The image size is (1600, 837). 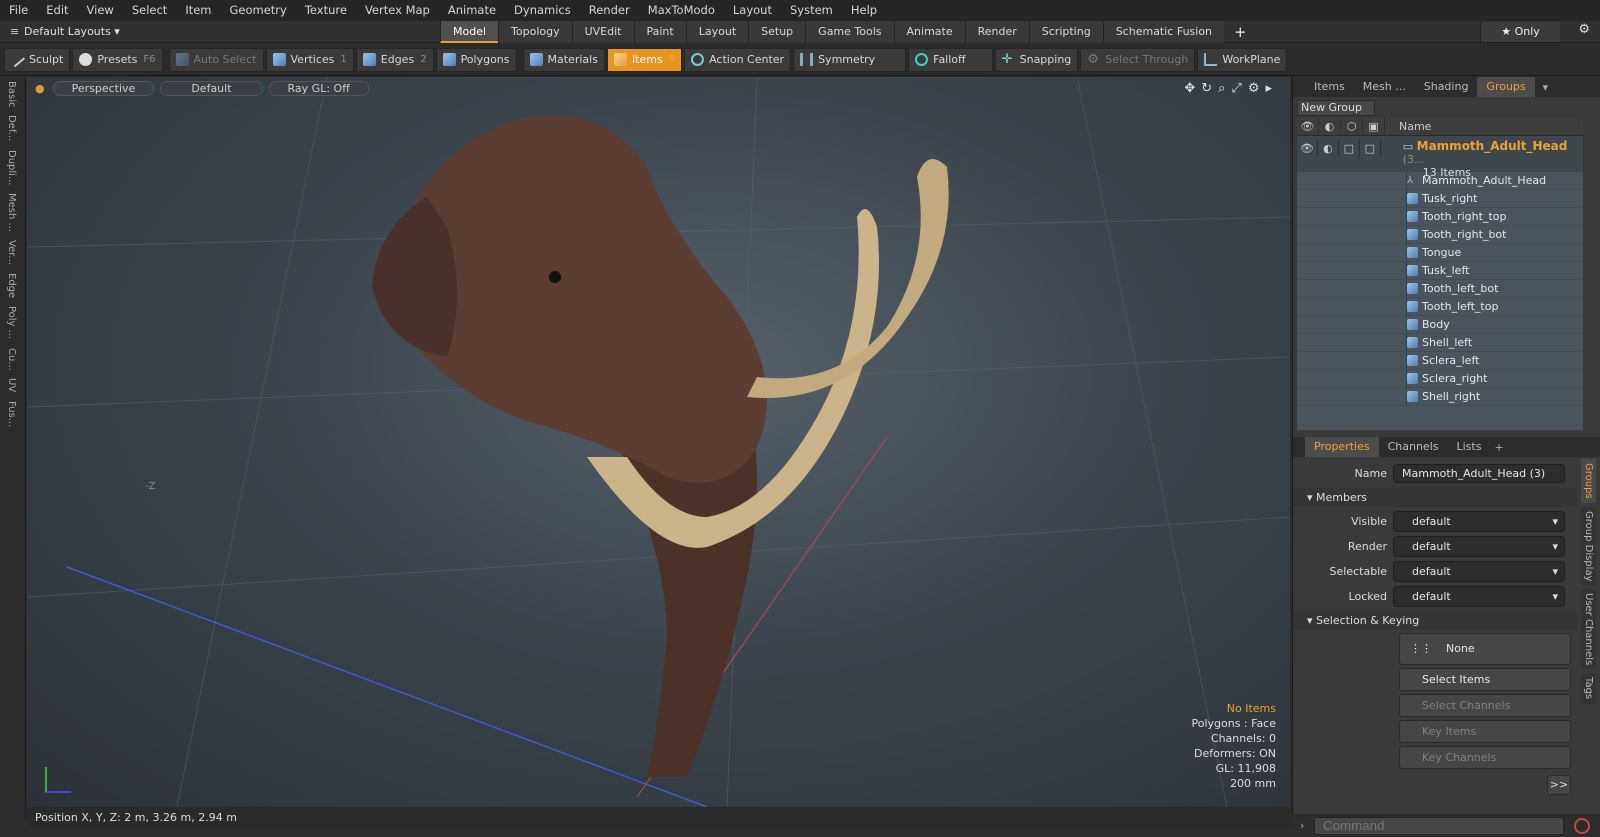 What do you see at coordinates (1440, 324) in the screenshot?
I see `tree-item-row: Body` at bounding box center [1440, 324].